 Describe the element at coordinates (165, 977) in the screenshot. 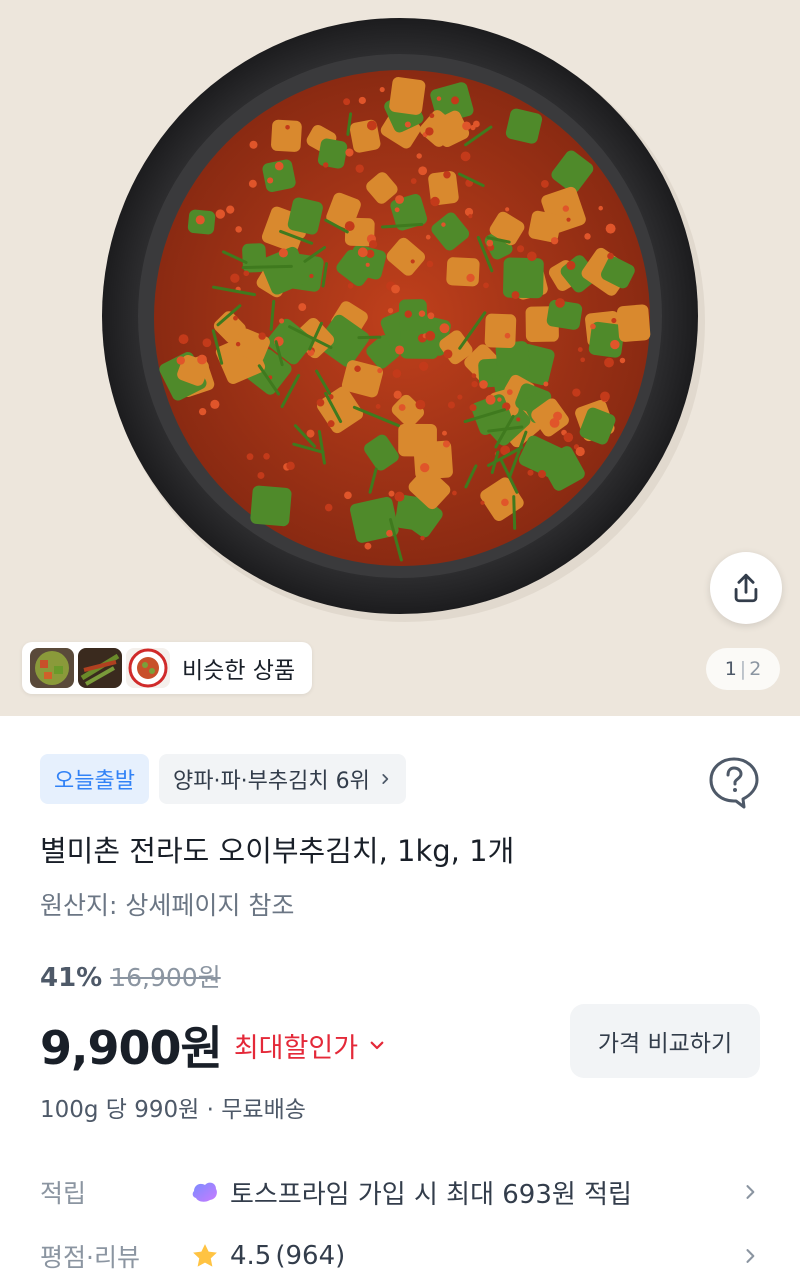

I see `original-price: 16,900원` at that location.